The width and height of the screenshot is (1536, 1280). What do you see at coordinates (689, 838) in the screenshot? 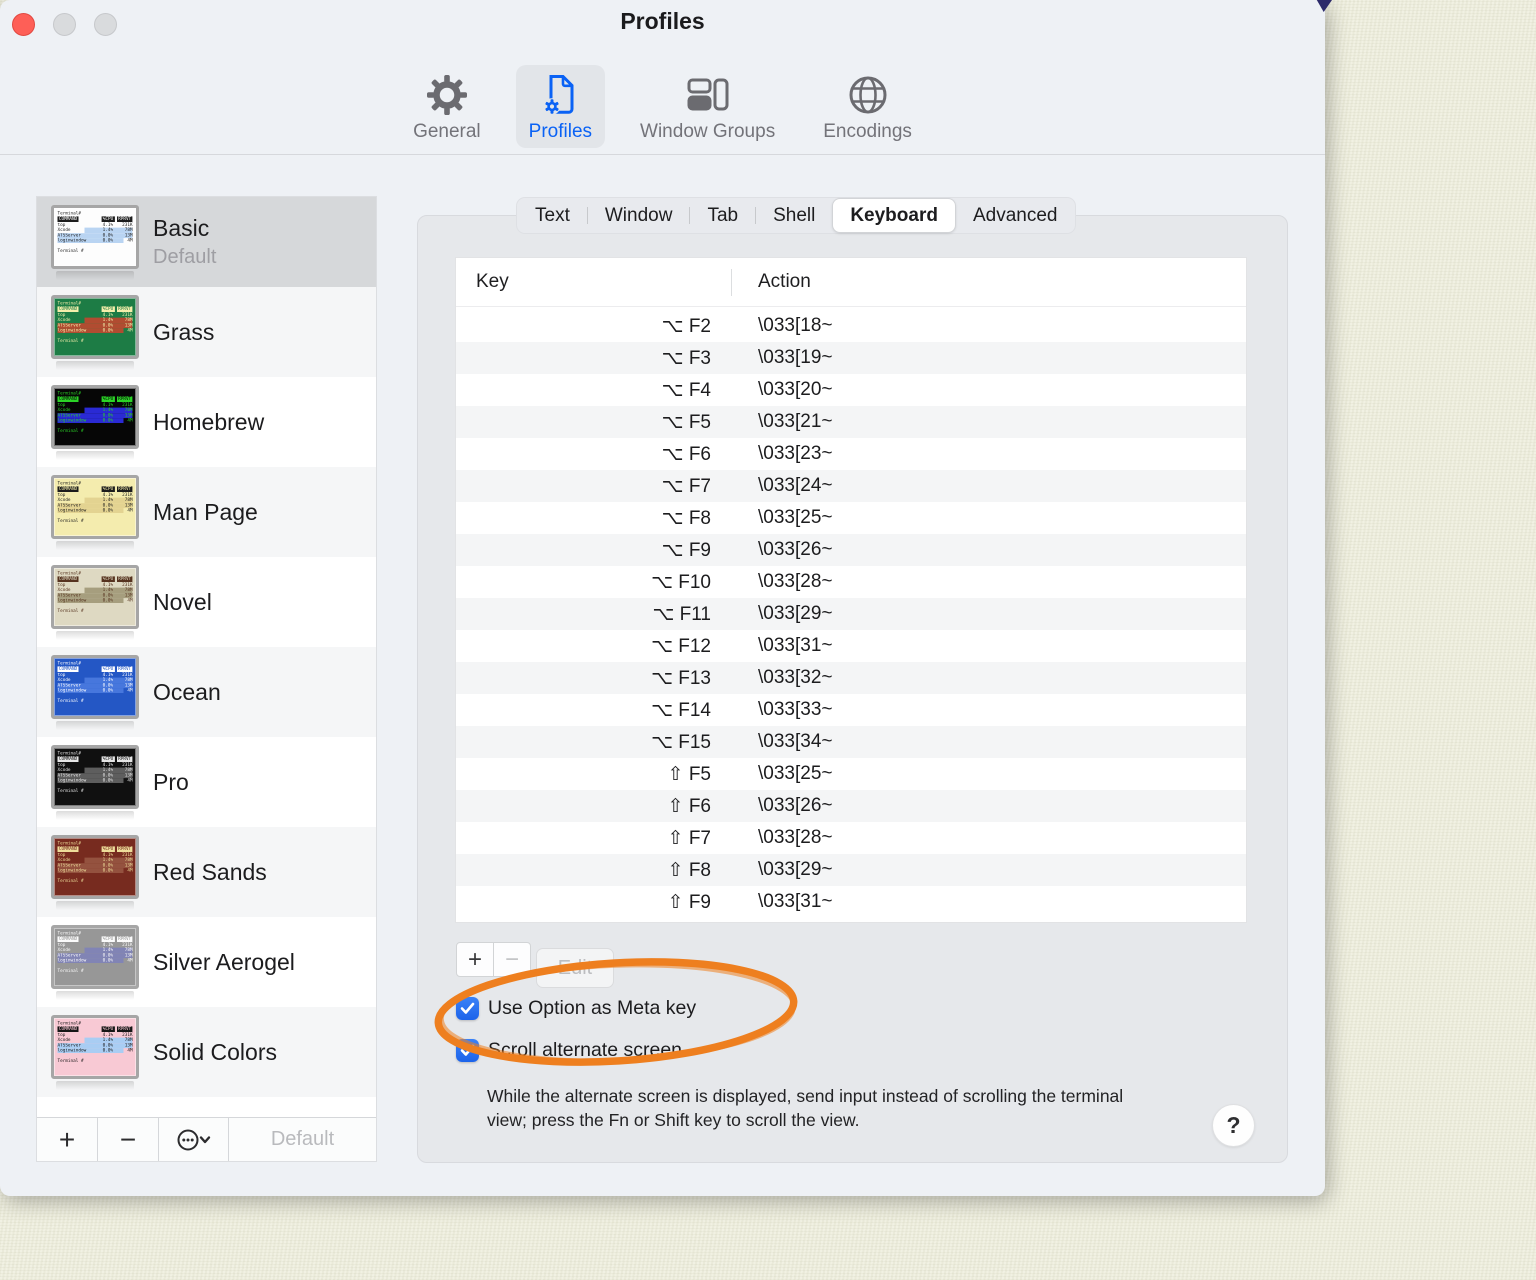
I see `key-cell: ⇧ F7` at bounding box center [689, 838].